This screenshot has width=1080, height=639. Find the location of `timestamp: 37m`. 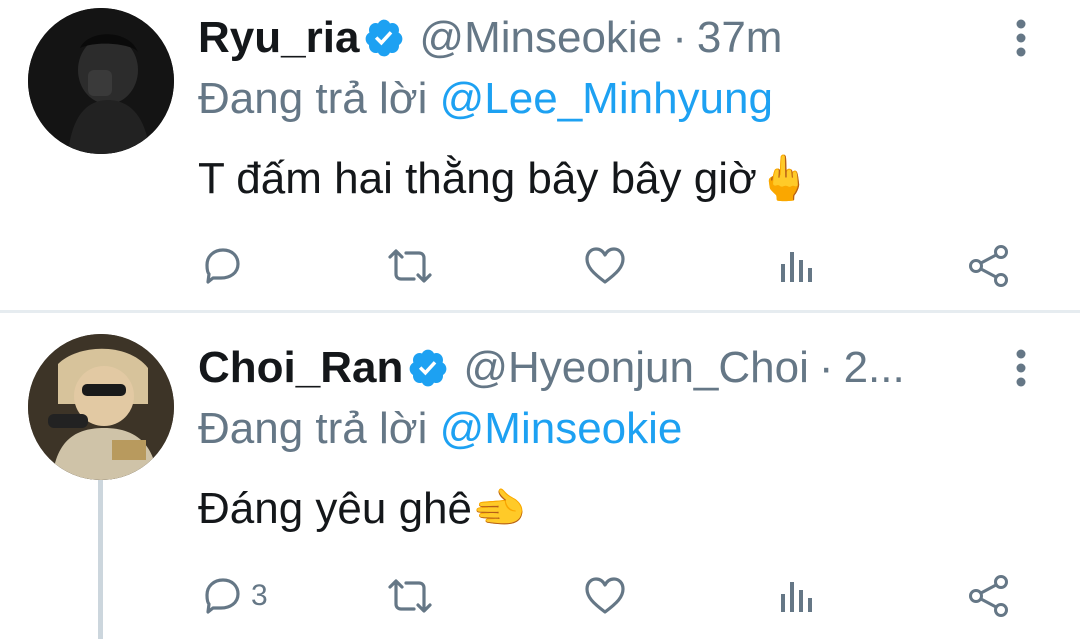

timestamp: 37m is located at coordinates (740, 38).